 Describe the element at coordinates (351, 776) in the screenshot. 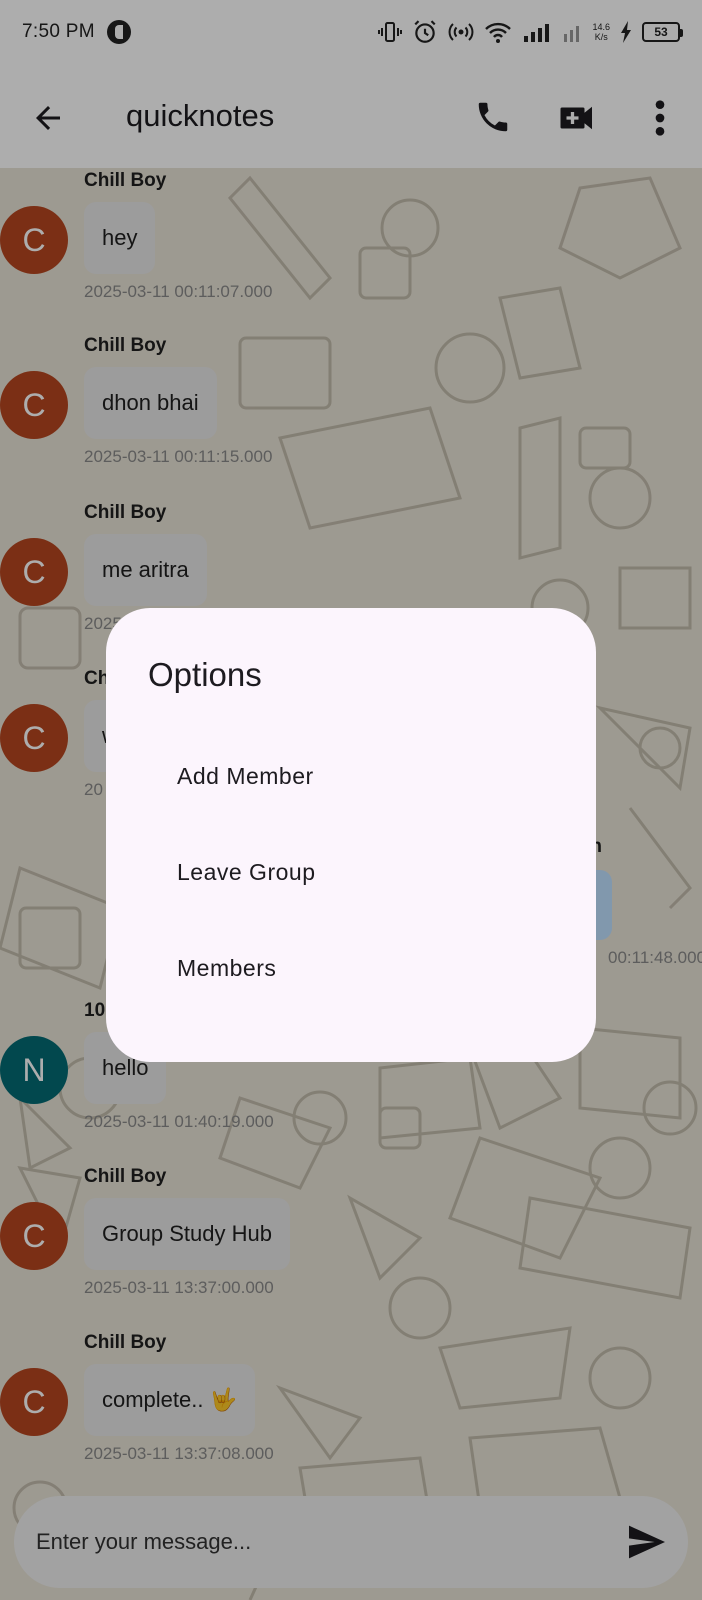

I see `option-add-member: Add Member` at that location.